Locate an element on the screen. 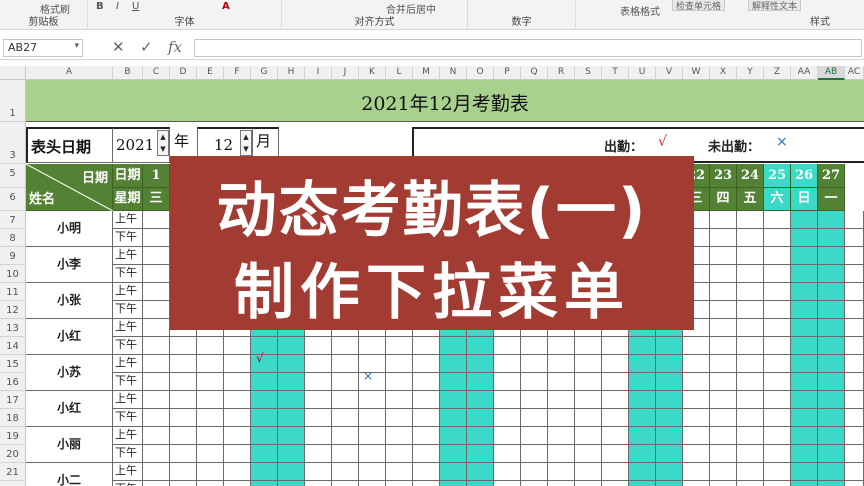  column-header: T is located at coordinates (615, 73).